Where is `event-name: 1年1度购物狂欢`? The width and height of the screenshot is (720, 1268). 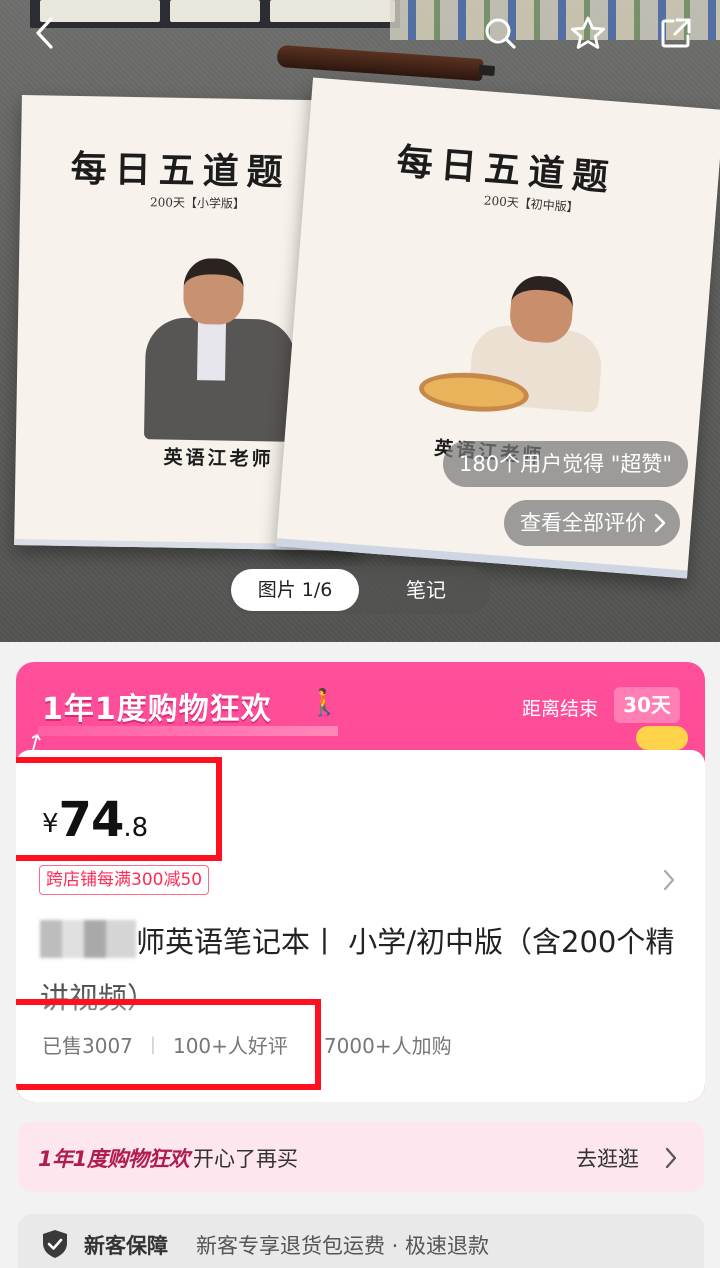 event-name: 1年1度购物狂欢 is located at coordinates (114, 1159).